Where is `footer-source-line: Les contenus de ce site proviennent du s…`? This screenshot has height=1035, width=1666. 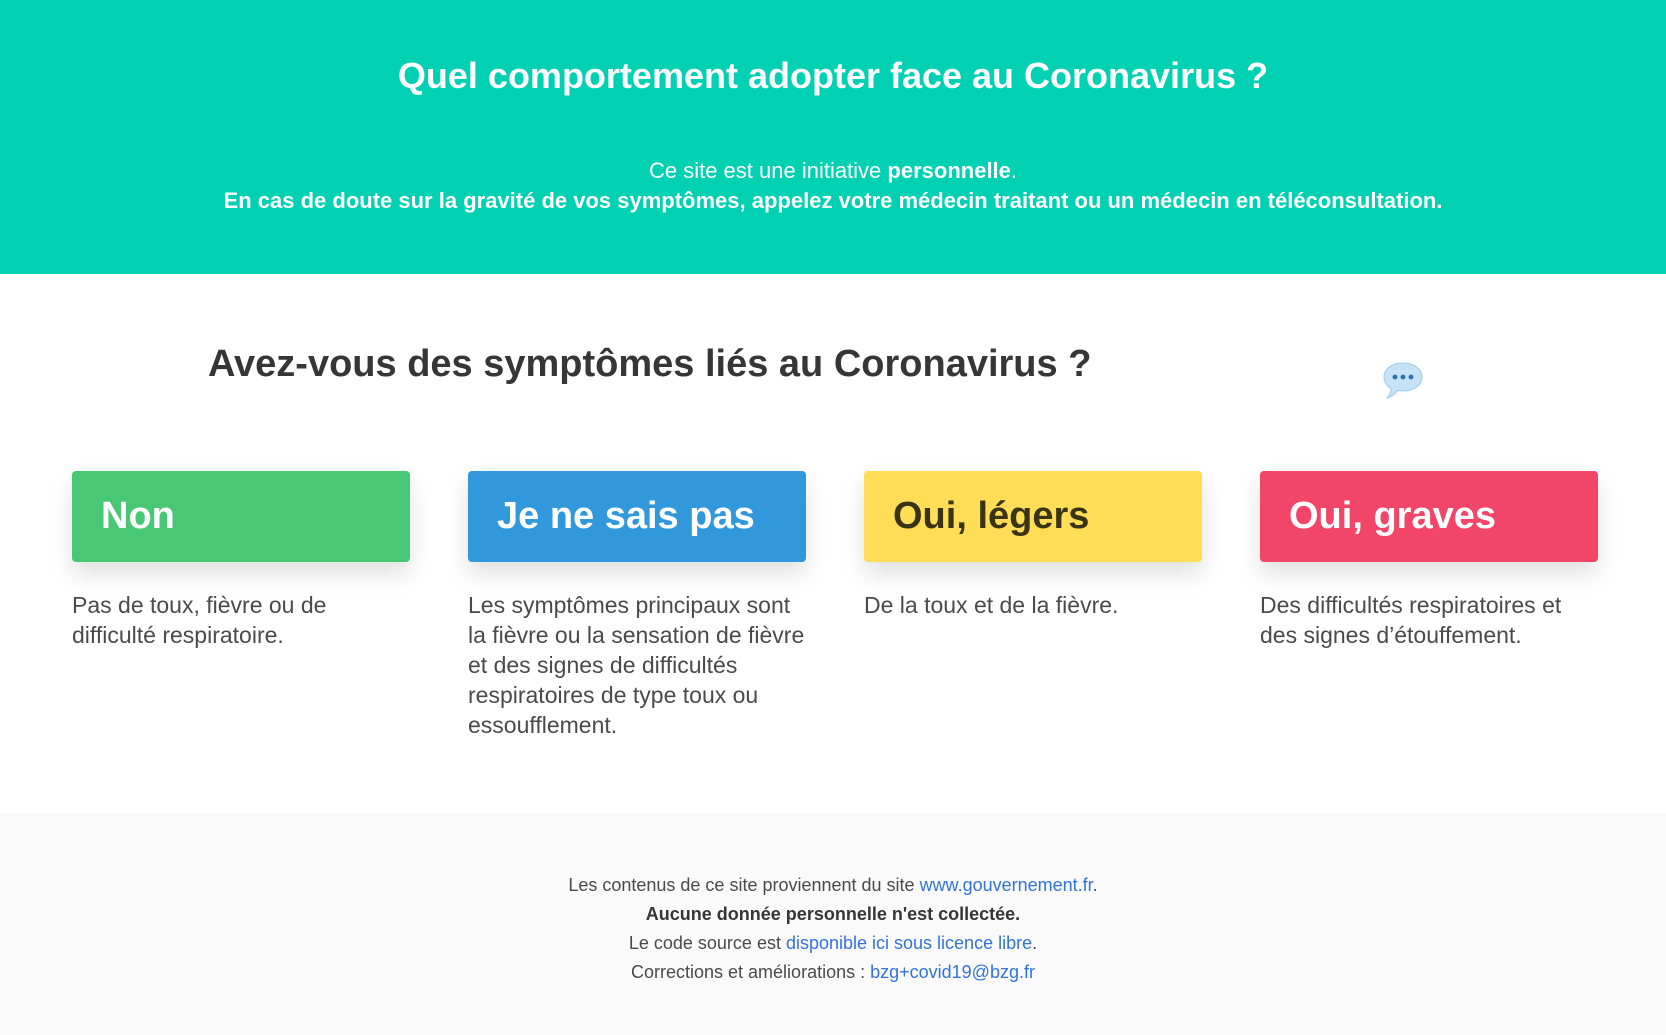
footer-source-line: Les contenus de ce site proviennent du s… is located at coordinates (833, 885).